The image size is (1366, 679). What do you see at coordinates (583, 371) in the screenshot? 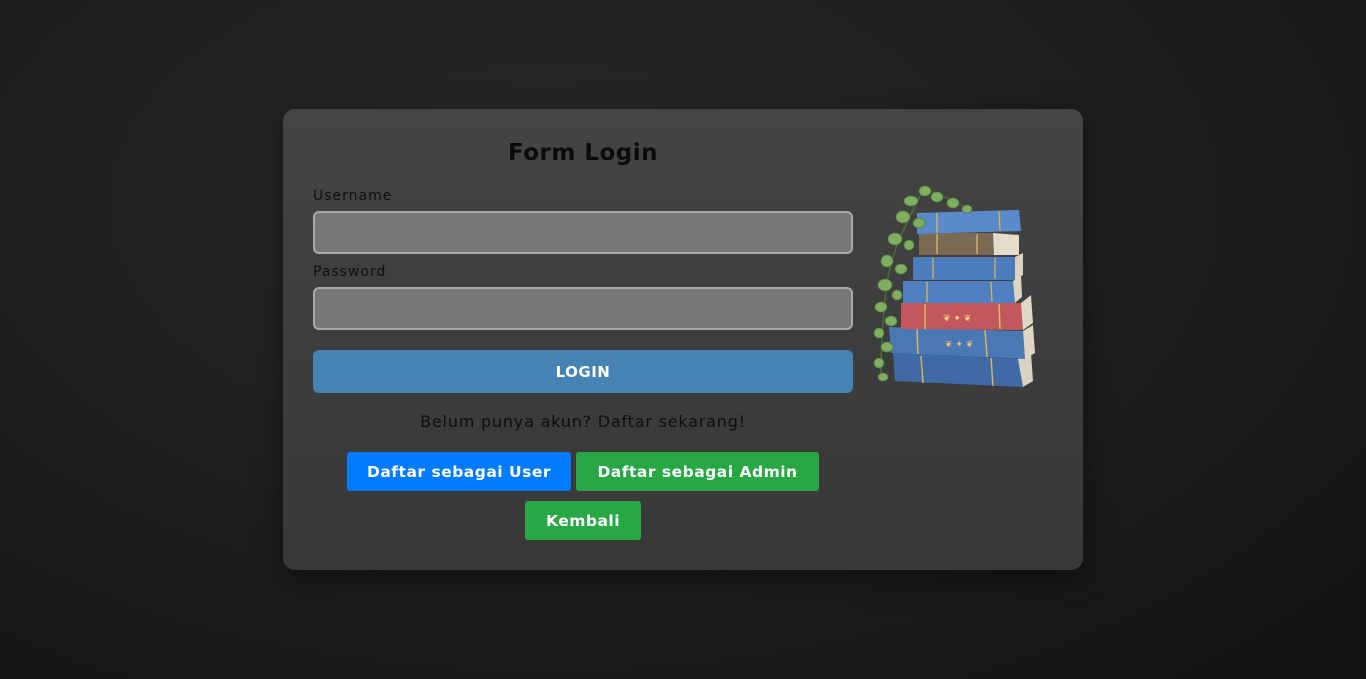
I see `login-button: LOGIN` at bounding box center [583, 371].